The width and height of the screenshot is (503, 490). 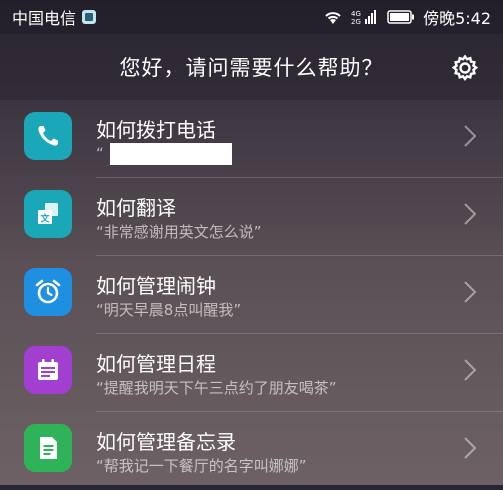 I want to click on page-title: 您好，请问需要什么帮助？, so click(x=251, y=68).